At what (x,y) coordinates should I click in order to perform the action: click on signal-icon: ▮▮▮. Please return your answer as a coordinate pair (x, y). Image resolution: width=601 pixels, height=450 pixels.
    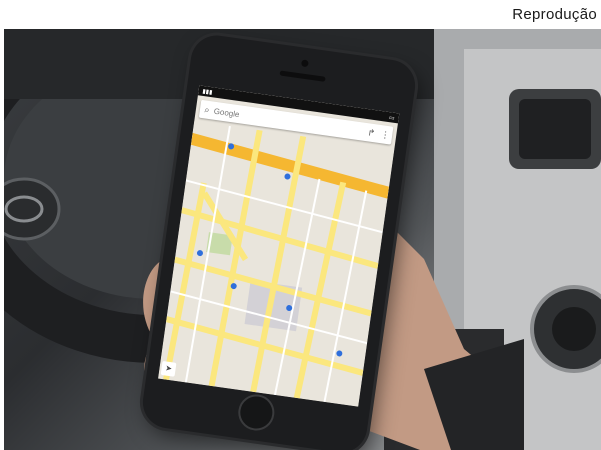
    Looking at the image, I should click on (207, 92).